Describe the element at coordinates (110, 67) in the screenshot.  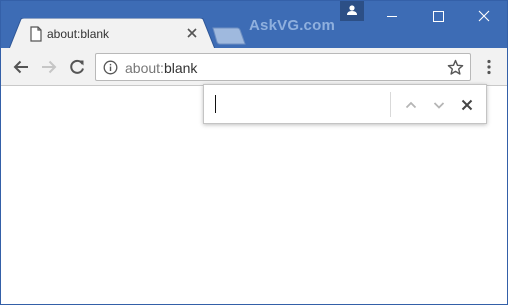
I see `info-icon` at that location.